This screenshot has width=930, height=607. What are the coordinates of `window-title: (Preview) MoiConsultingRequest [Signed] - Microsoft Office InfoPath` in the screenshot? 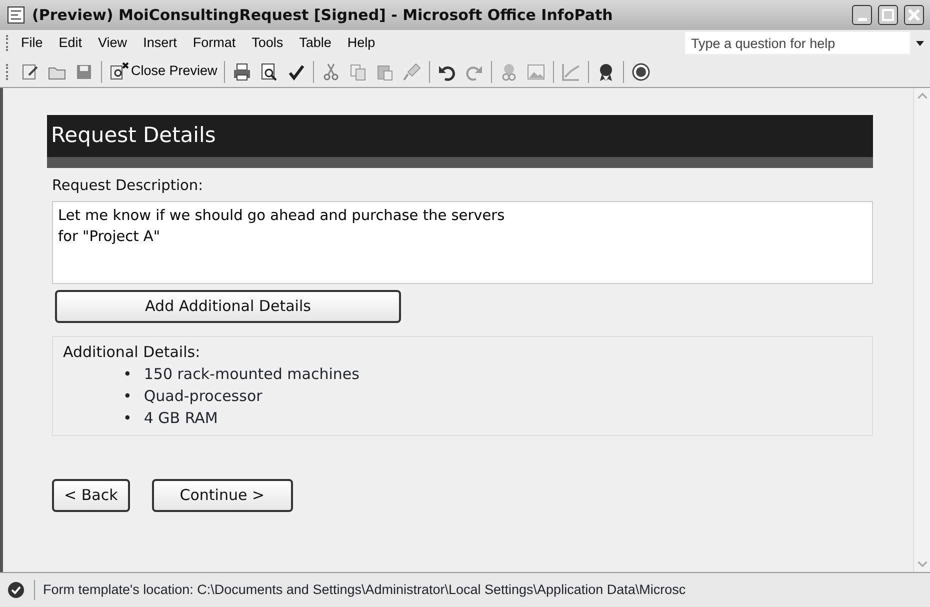 It's located at (323, 15).